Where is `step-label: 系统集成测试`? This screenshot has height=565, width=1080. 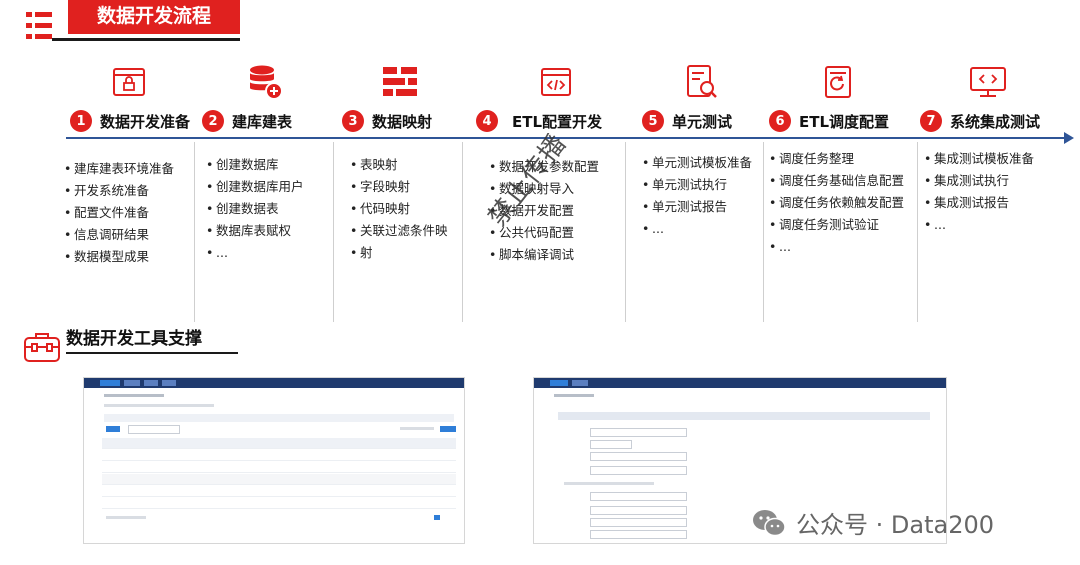
step-label: 系统集成测试 is located at coordinates (995, 121).